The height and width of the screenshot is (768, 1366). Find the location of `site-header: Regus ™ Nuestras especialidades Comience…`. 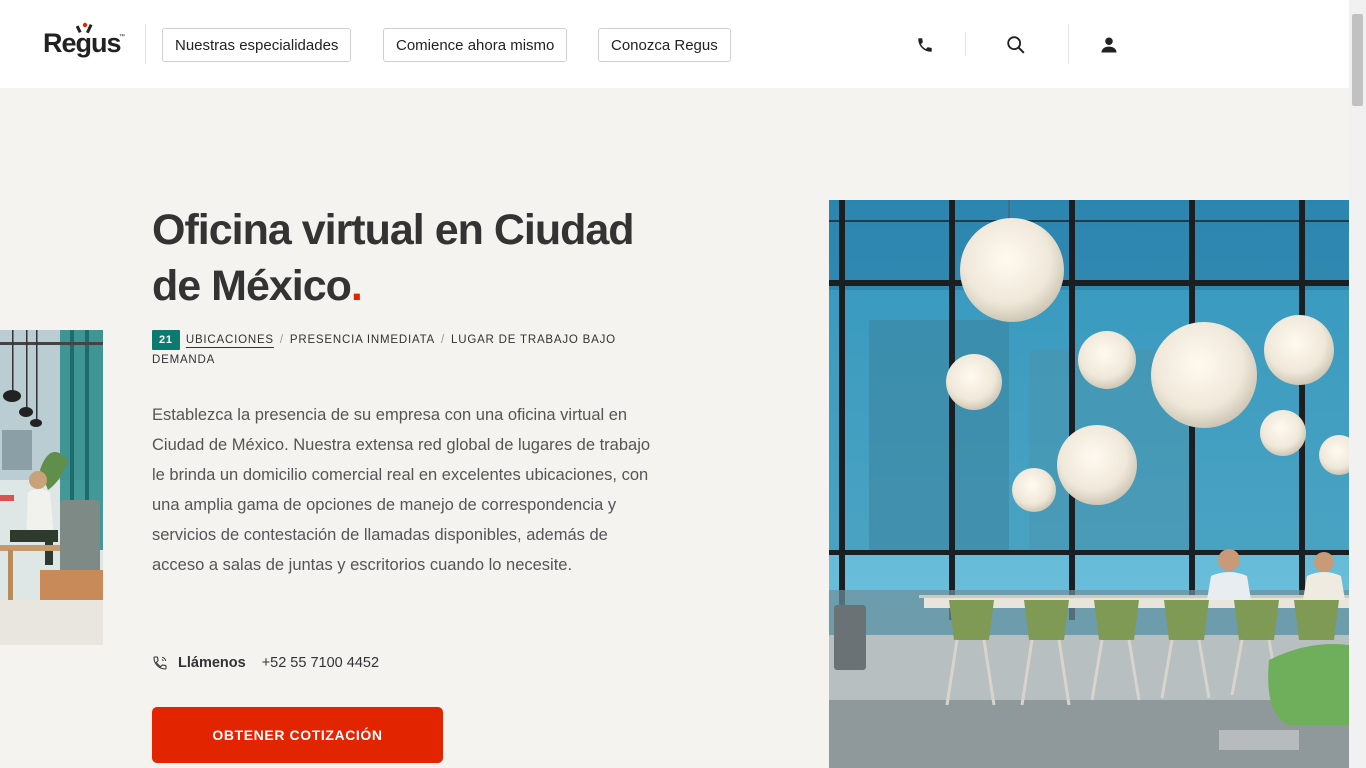

site-header: Regus ™ Nuestras especialidades Comience… is located at coordinates (674, 44).